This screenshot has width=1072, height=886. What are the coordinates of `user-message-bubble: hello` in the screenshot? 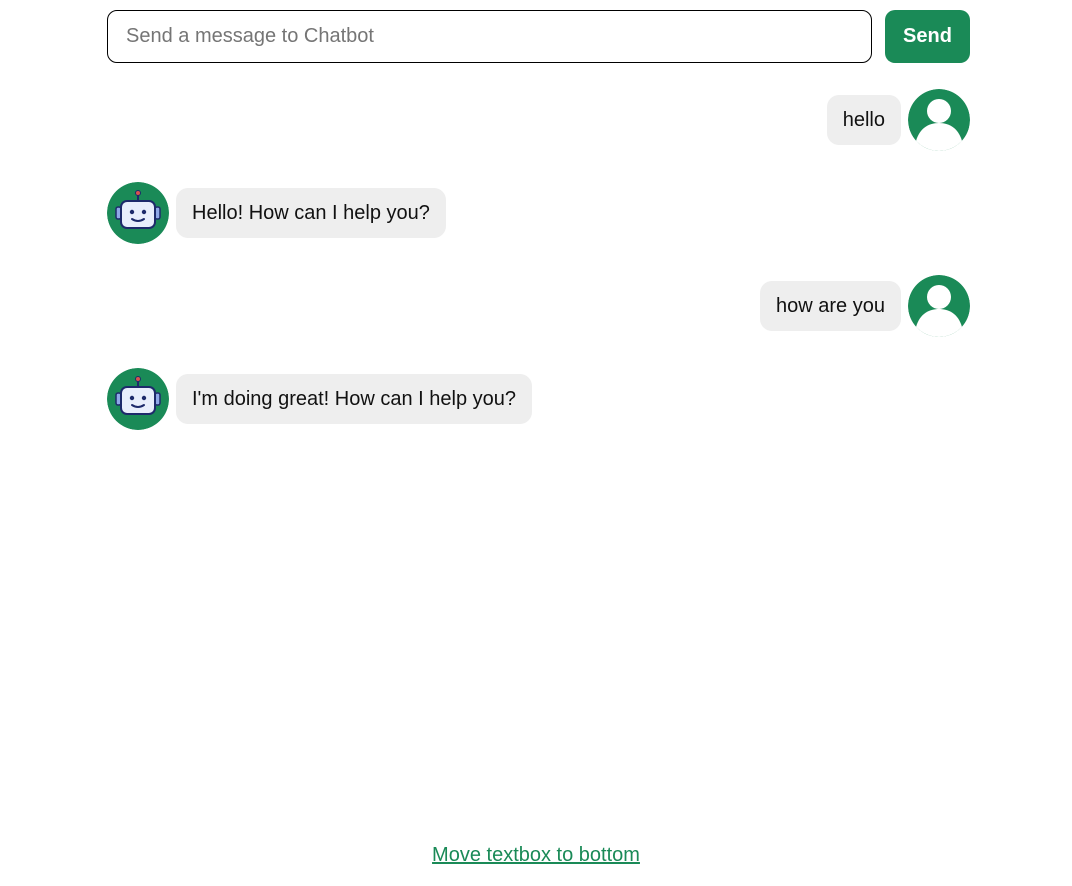 It's located at (863, 120).